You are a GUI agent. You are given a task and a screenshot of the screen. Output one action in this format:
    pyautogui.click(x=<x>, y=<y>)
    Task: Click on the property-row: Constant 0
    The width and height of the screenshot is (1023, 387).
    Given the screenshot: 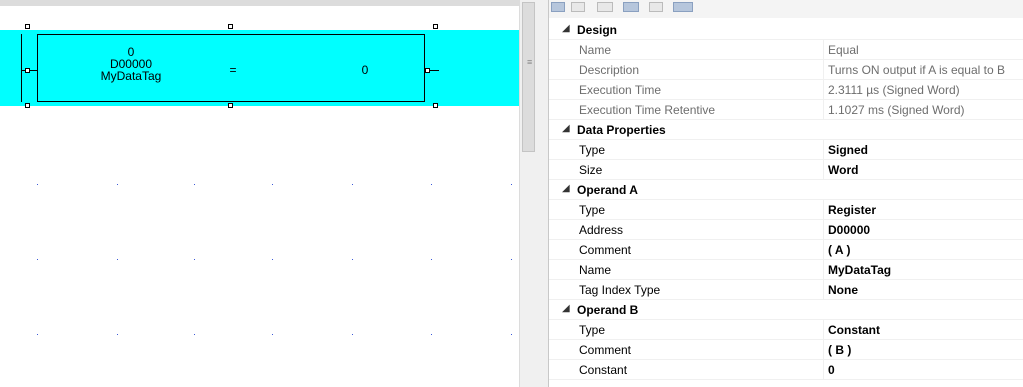 What is the action you would take?
    pyautogui.click(x=786, y=370)
    